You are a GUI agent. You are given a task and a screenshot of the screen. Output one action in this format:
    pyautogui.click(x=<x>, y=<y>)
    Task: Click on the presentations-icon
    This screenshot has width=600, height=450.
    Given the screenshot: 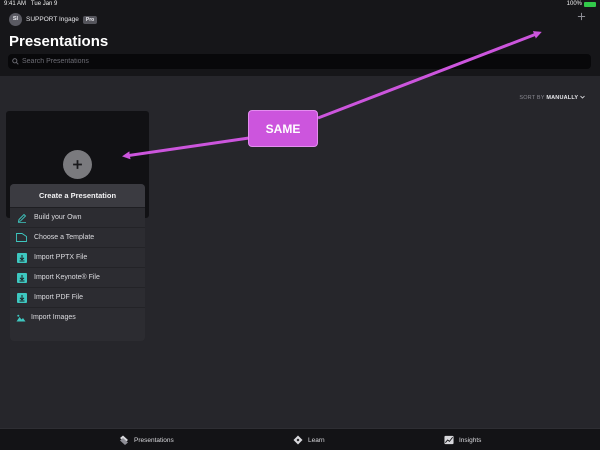 What is the action you would take?
    pyautogui.click(x=124, y=440)
    